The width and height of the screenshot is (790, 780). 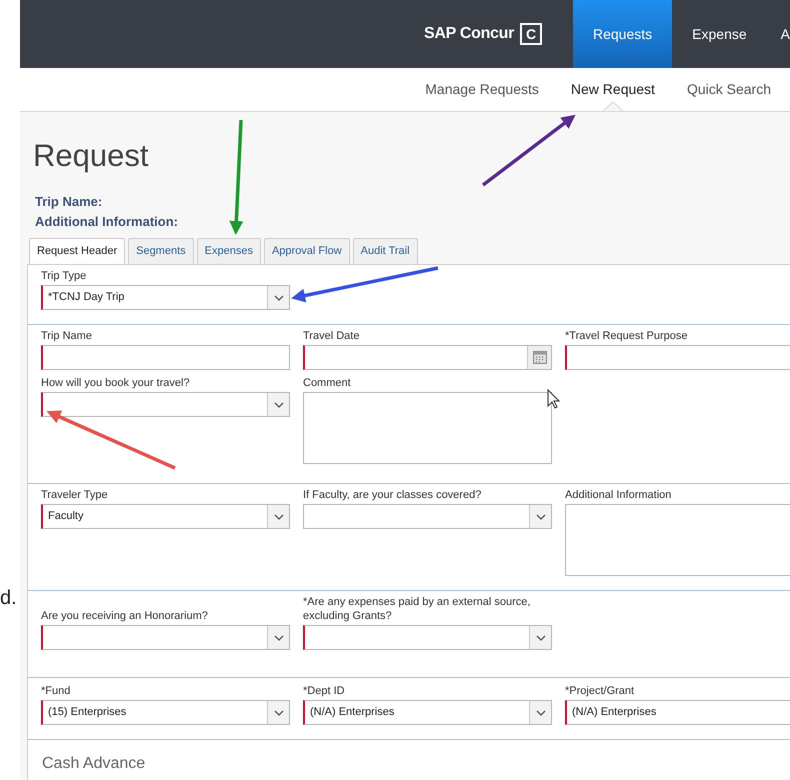 What do you see at coordinates (56, 691) in the screenshot?
I see `field-label: *Fund` at bounding box center [56, 691].